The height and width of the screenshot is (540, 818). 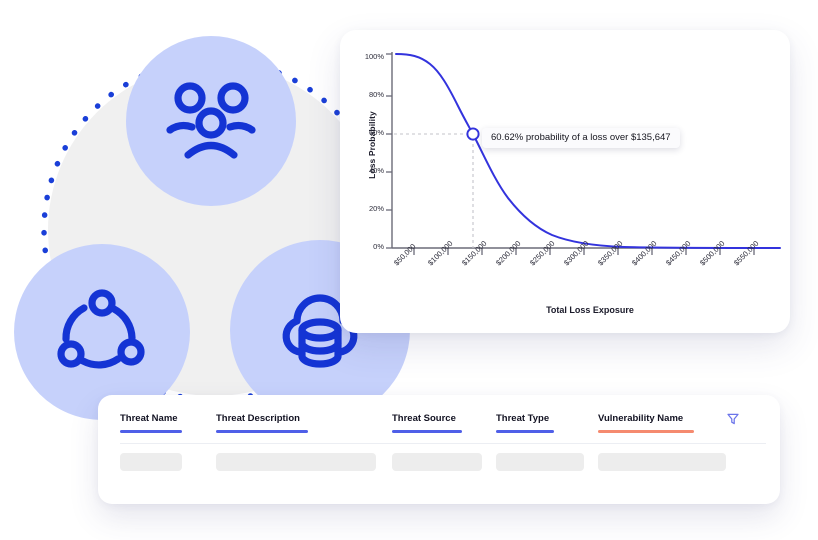 I want to click on circle-users-group, so click(x=211, y=121).